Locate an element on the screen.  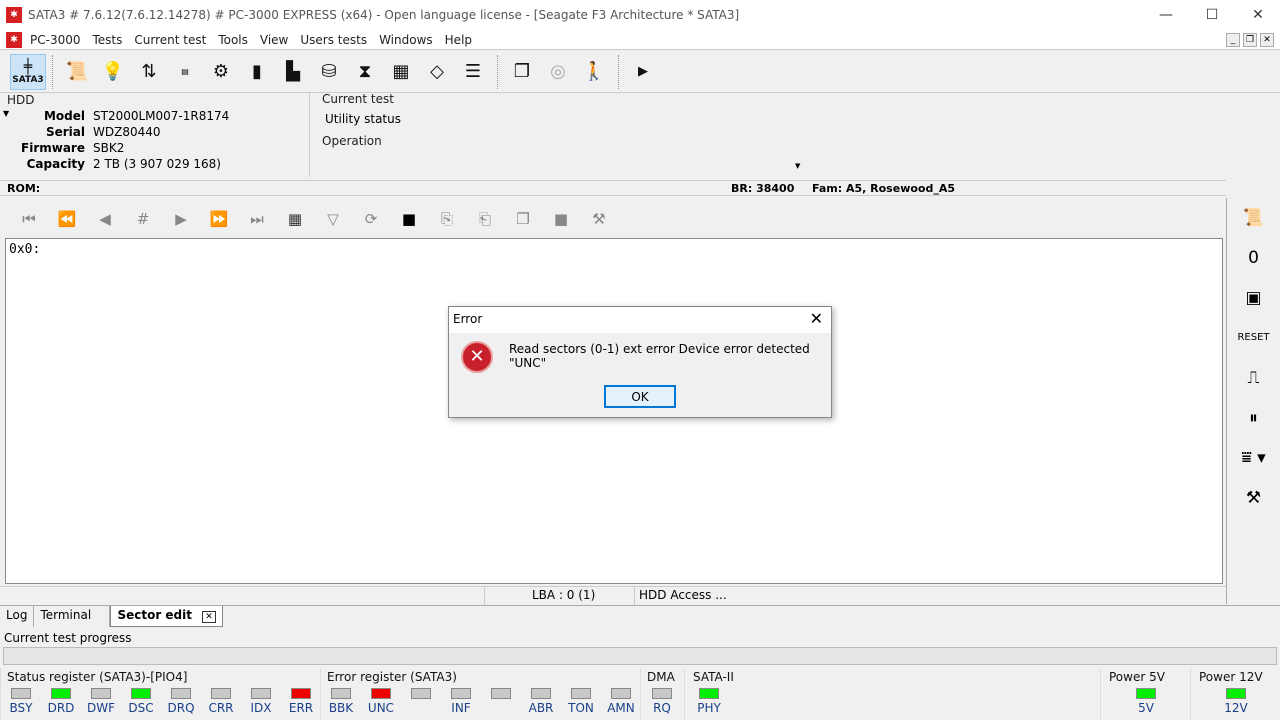
board-icon: ▙ is located at coordinates (293, 72).